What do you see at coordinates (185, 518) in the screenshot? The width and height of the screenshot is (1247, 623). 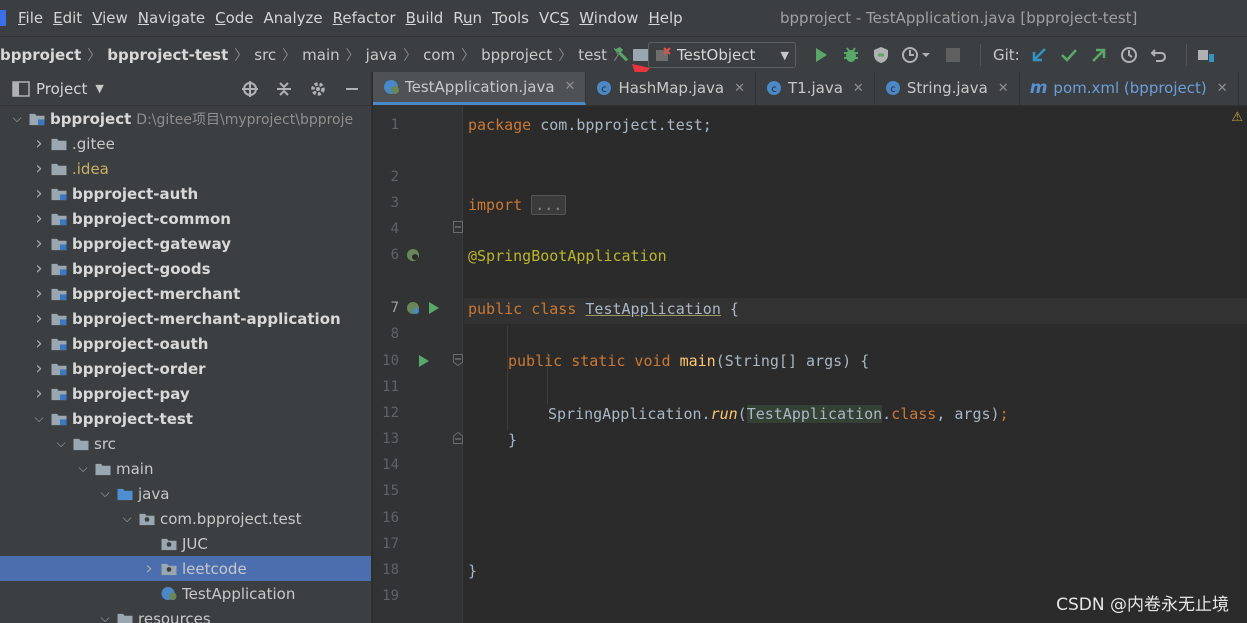 I see `tree-item-com-bpproject-test: ⌵ com.bpproject.test` at bounding box center [185, 518].